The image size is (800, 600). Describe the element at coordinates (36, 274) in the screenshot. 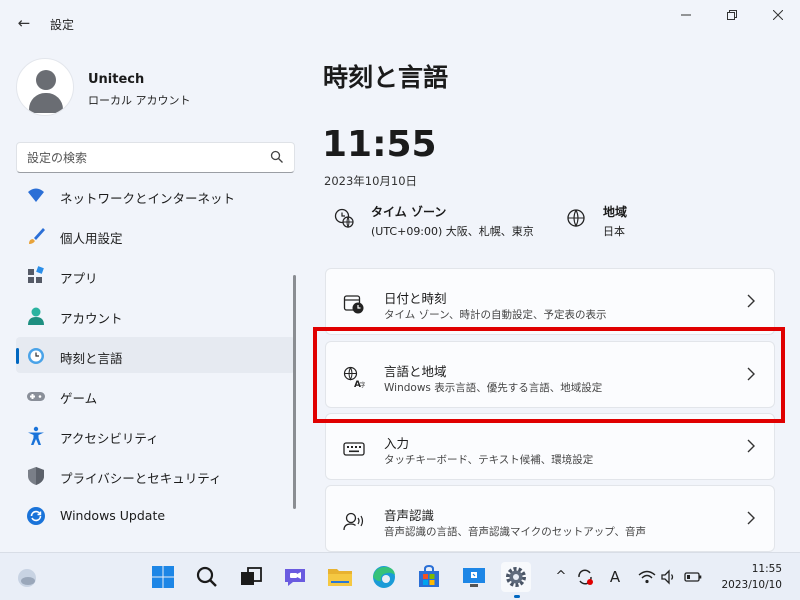

I see `apps-icon` at that location.